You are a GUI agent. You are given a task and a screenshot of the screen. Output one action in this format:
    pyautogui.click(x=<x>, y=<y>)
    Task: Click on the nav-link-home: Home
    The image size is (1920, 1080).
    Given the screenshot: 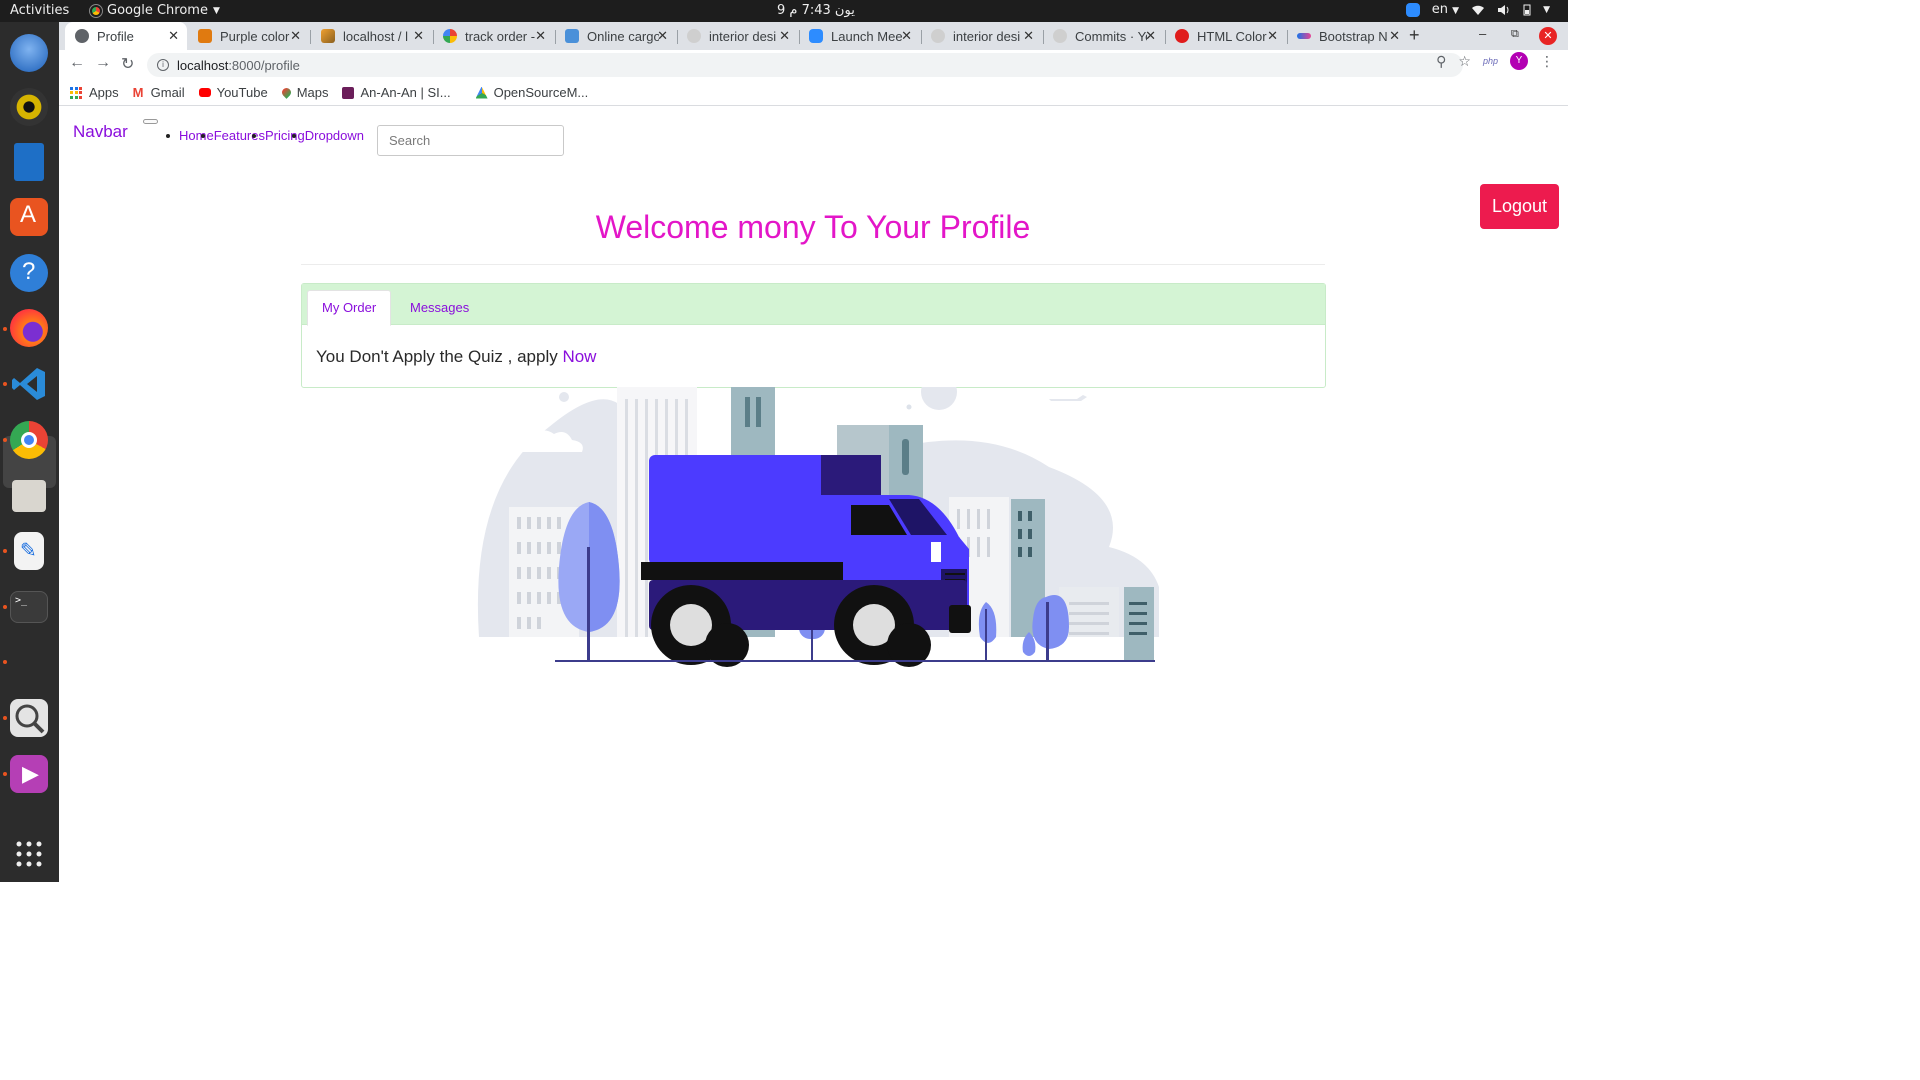 What is the action you would take?
    pyautogui.click(x=196, y=135)
    